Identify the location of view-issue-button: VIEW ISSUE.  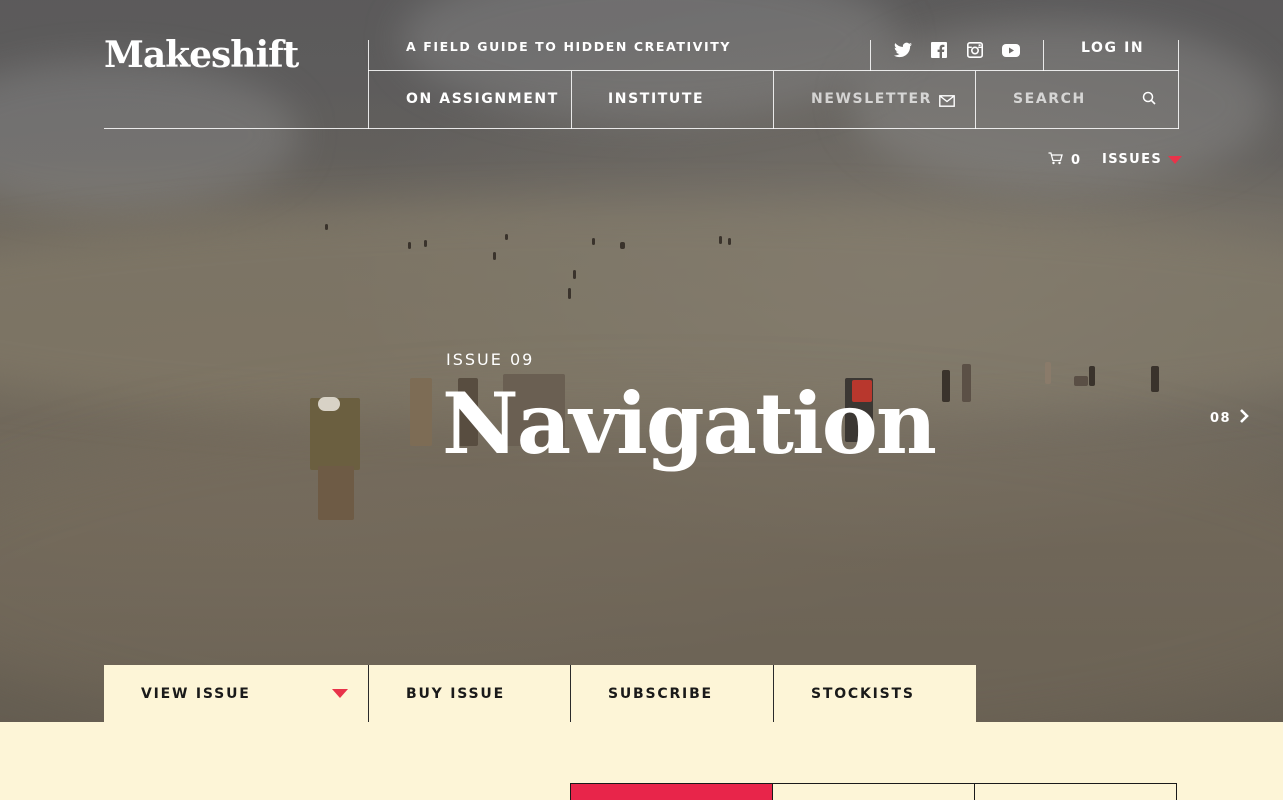
(236, 693).